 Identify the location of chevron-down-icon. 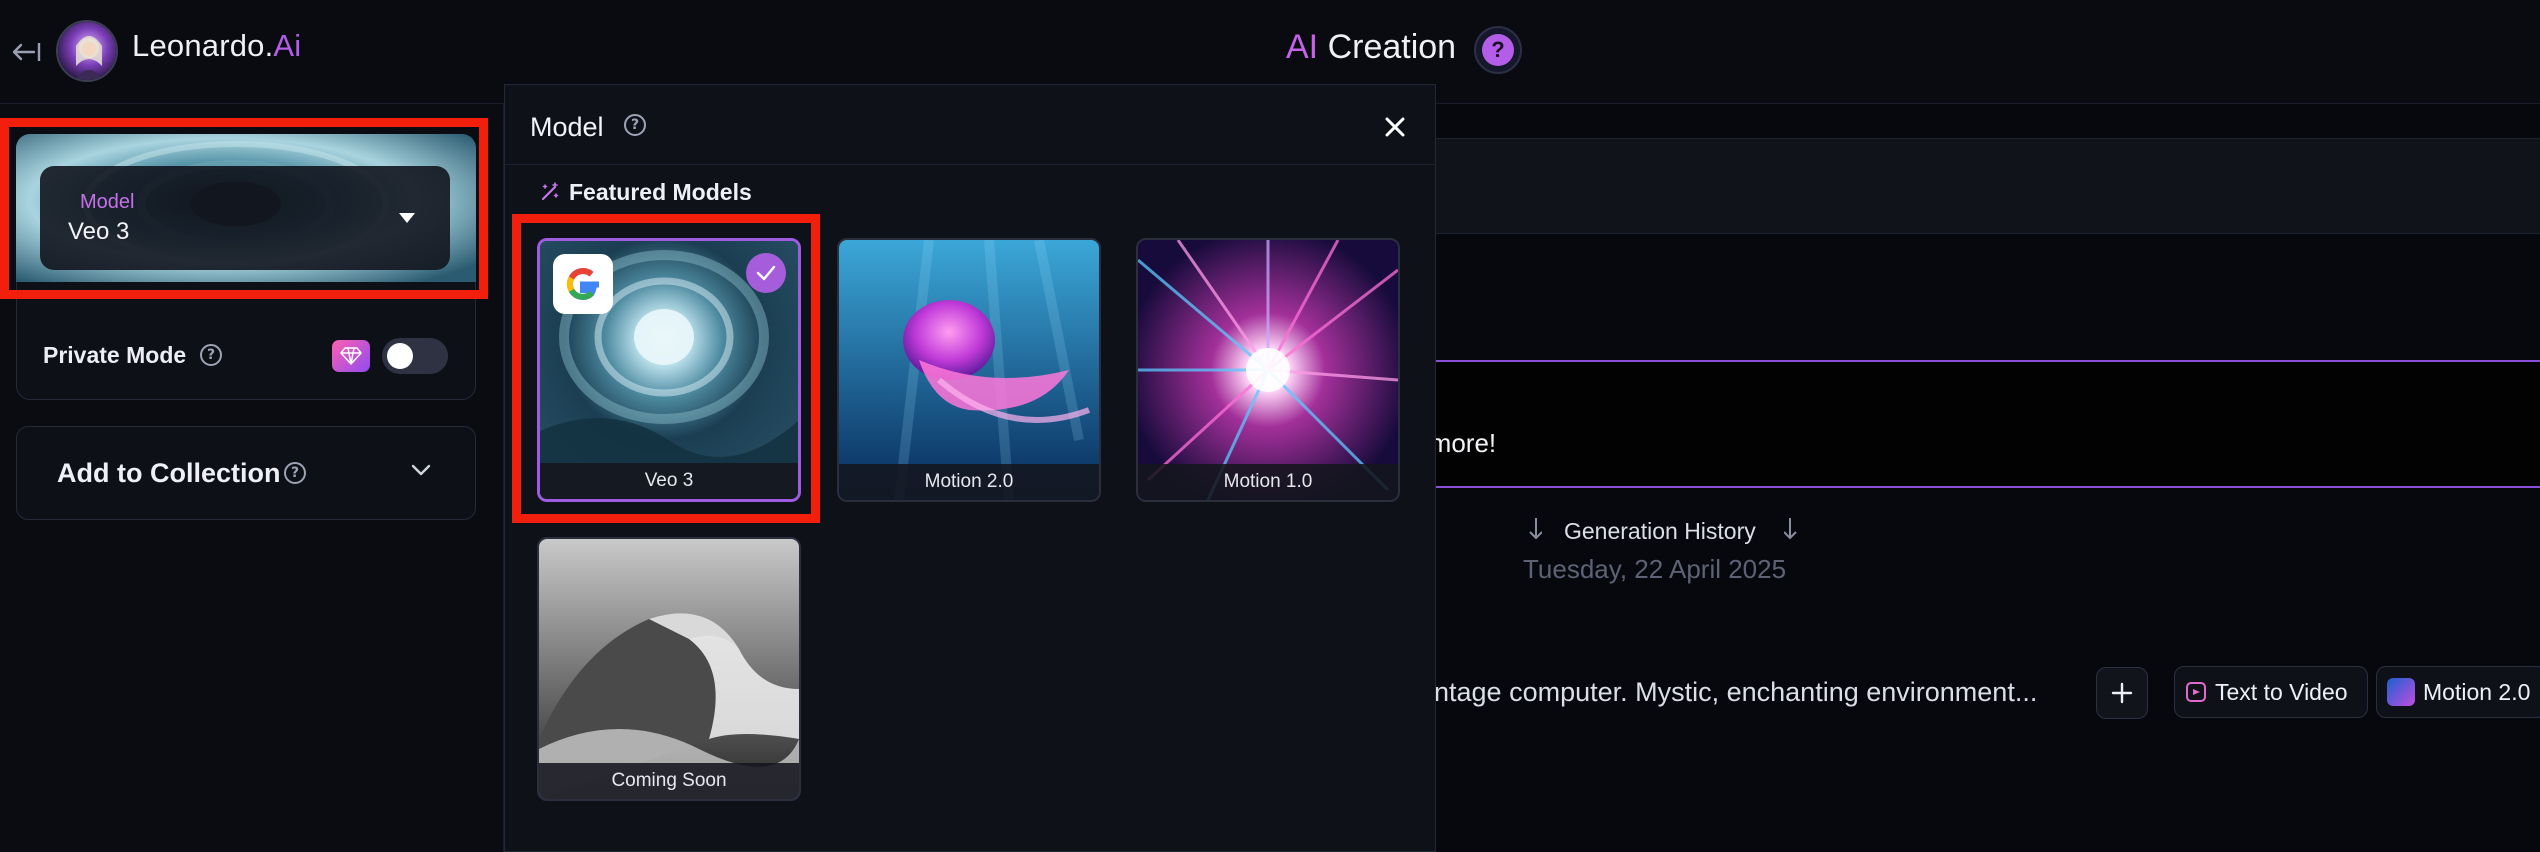
(421, 472).